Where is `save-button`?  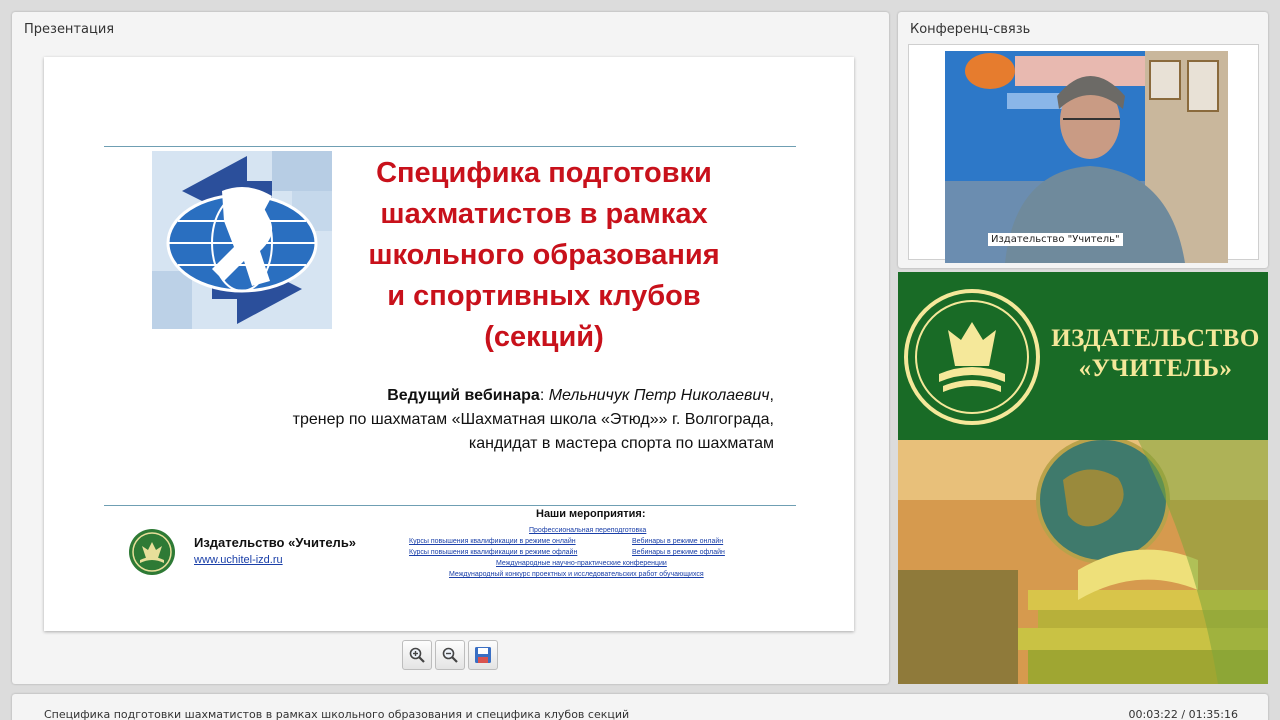 save-button is located at coordinates (483, 655).